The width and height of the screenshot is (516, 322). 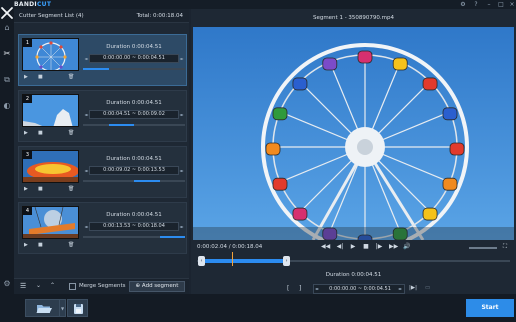 What do you see at coordinates (244, 261) in the screenshot?
I see `timeline-selection` at bounding box center [244, 261].